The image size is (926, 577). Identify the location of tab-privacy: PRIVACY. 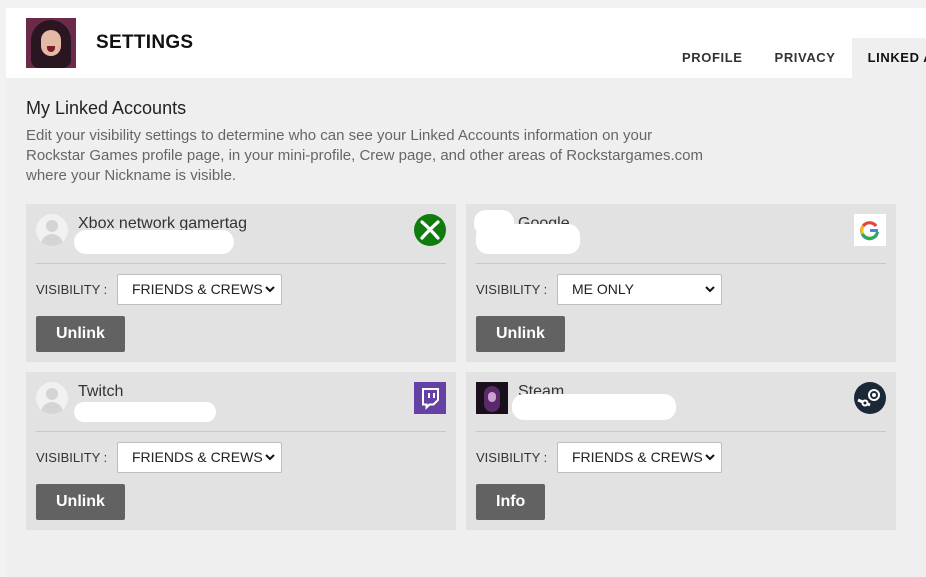
(805, 58).